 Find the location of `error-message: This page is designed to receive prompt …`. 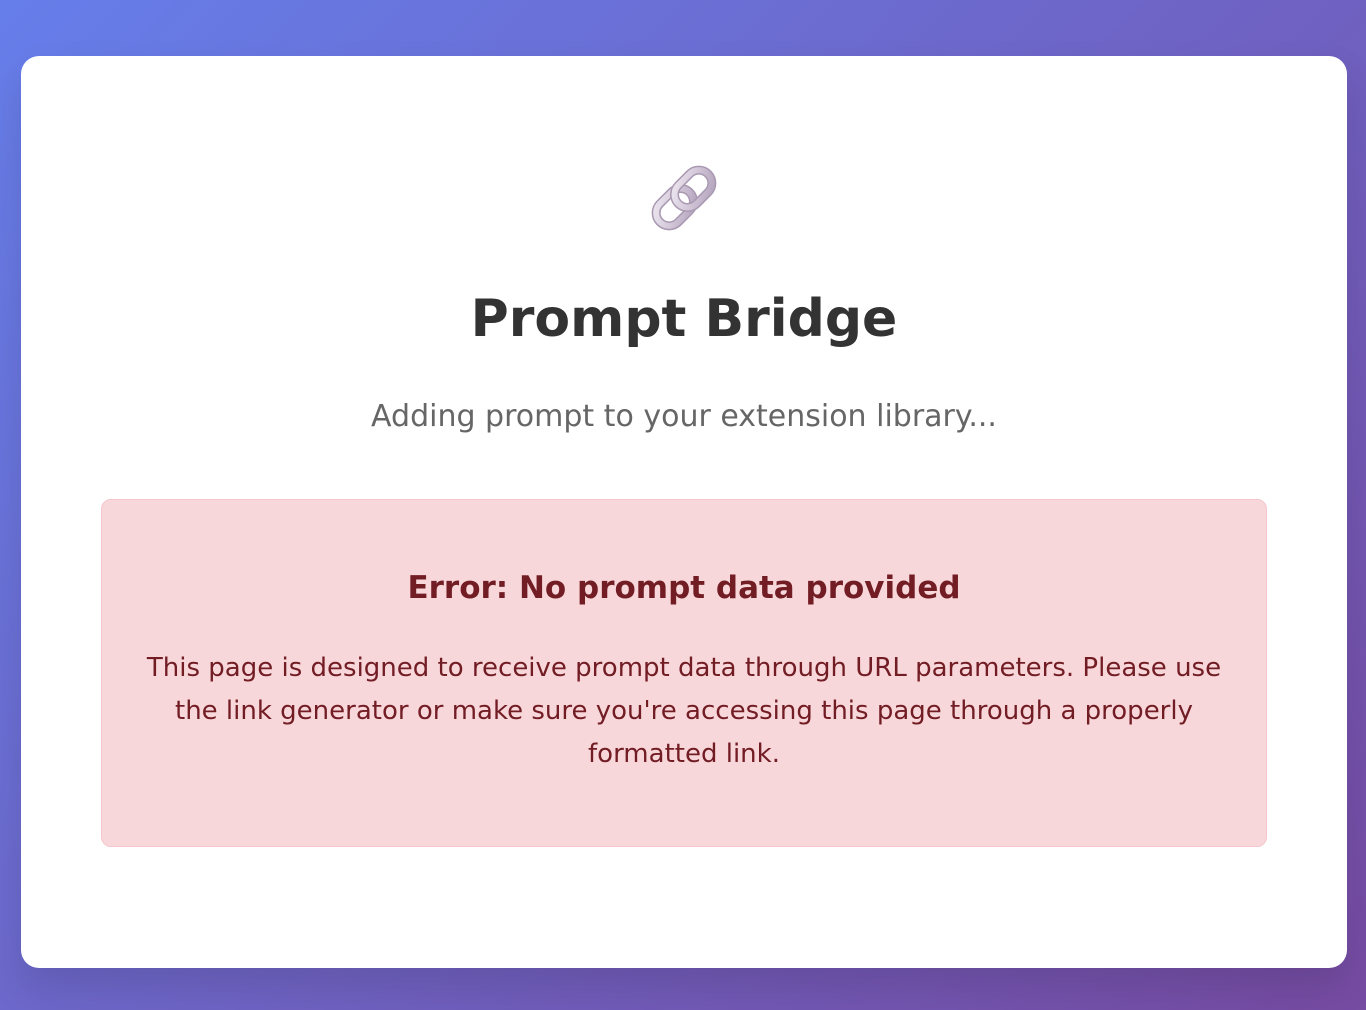

error-message: This page is designed to receive prompt … is located at coordinates (684, 711).